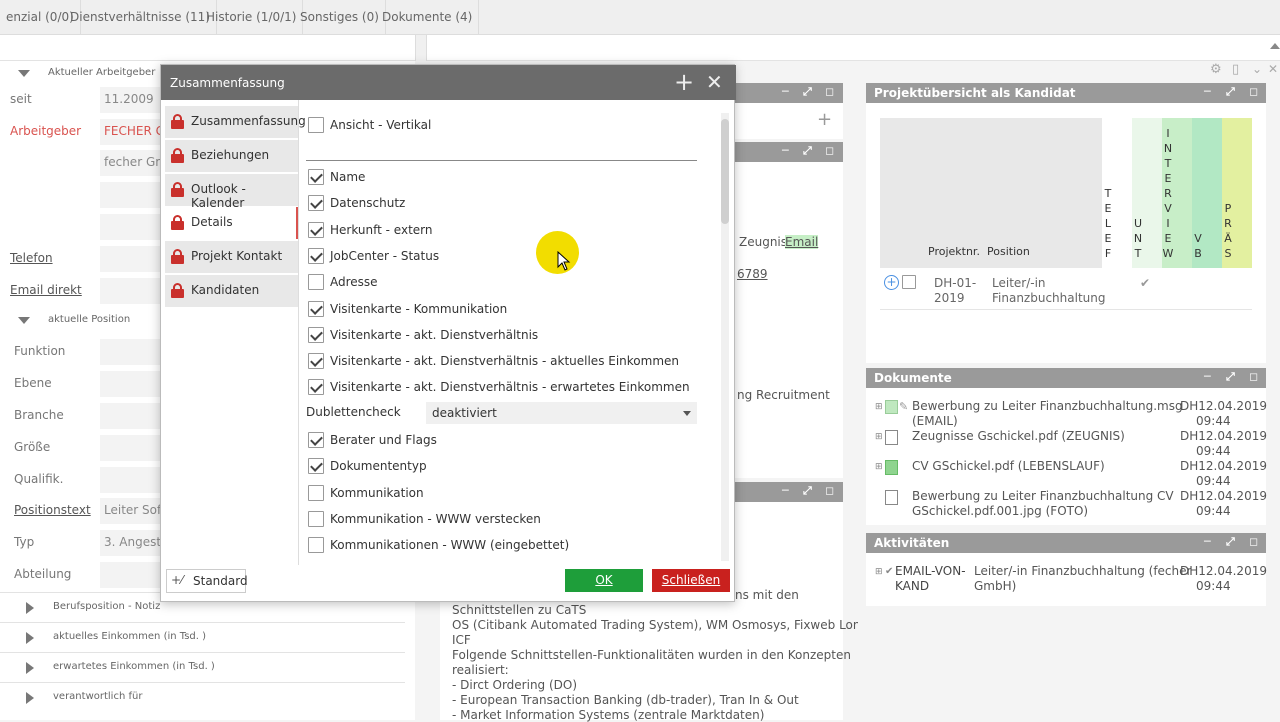 The width and height of the screenshot is (1280, 722). Describe the element at coordinates (231, 257) in the screenshot. I see `nav-item-projekt-kontakt: Projekt Kontakt` at that location.